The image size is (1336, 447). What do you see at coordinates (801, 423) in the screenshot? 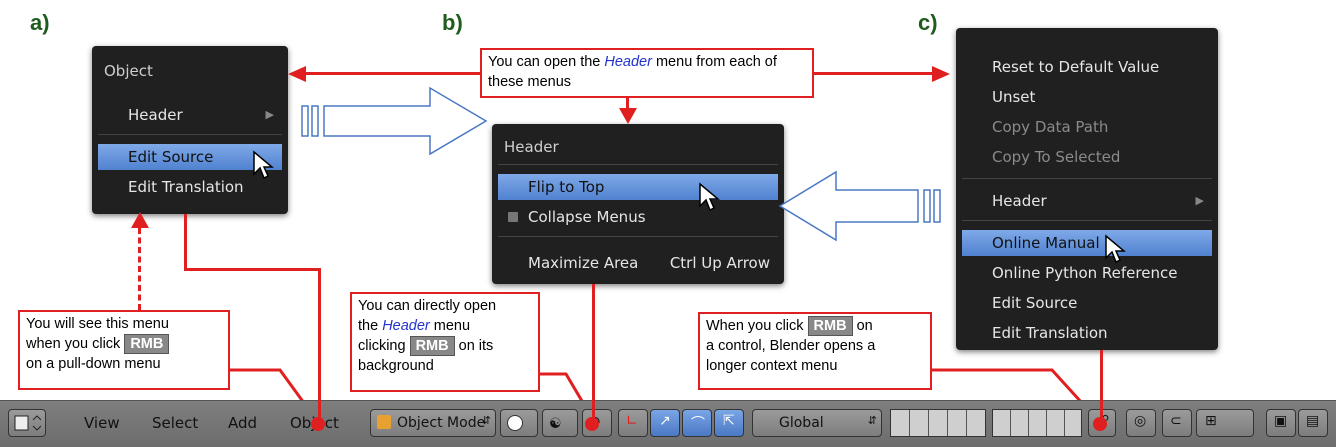
I see `orientation-label: Global` at bounding box center [801, 423].